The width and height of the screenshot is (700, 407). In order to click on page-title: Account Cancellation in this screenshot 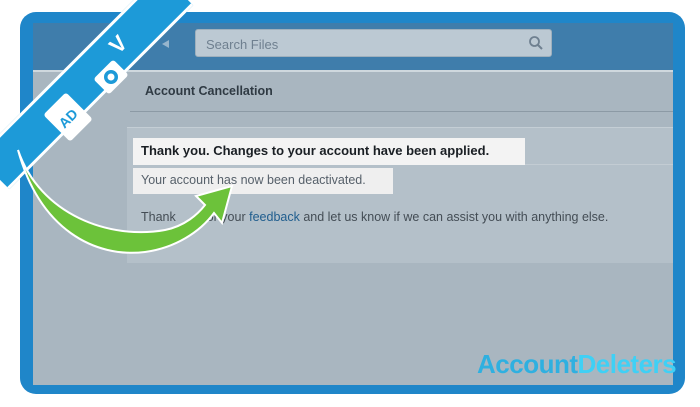, I will do `click(209, 91)`.